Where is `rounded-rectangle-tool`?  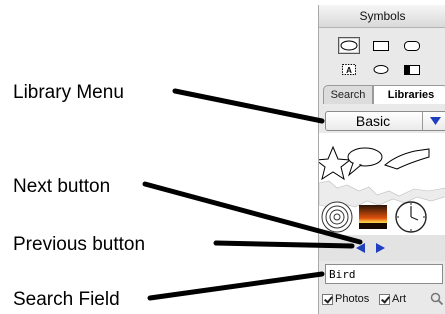
rounded-rectangle-tool is located at coordinates (412, 45).